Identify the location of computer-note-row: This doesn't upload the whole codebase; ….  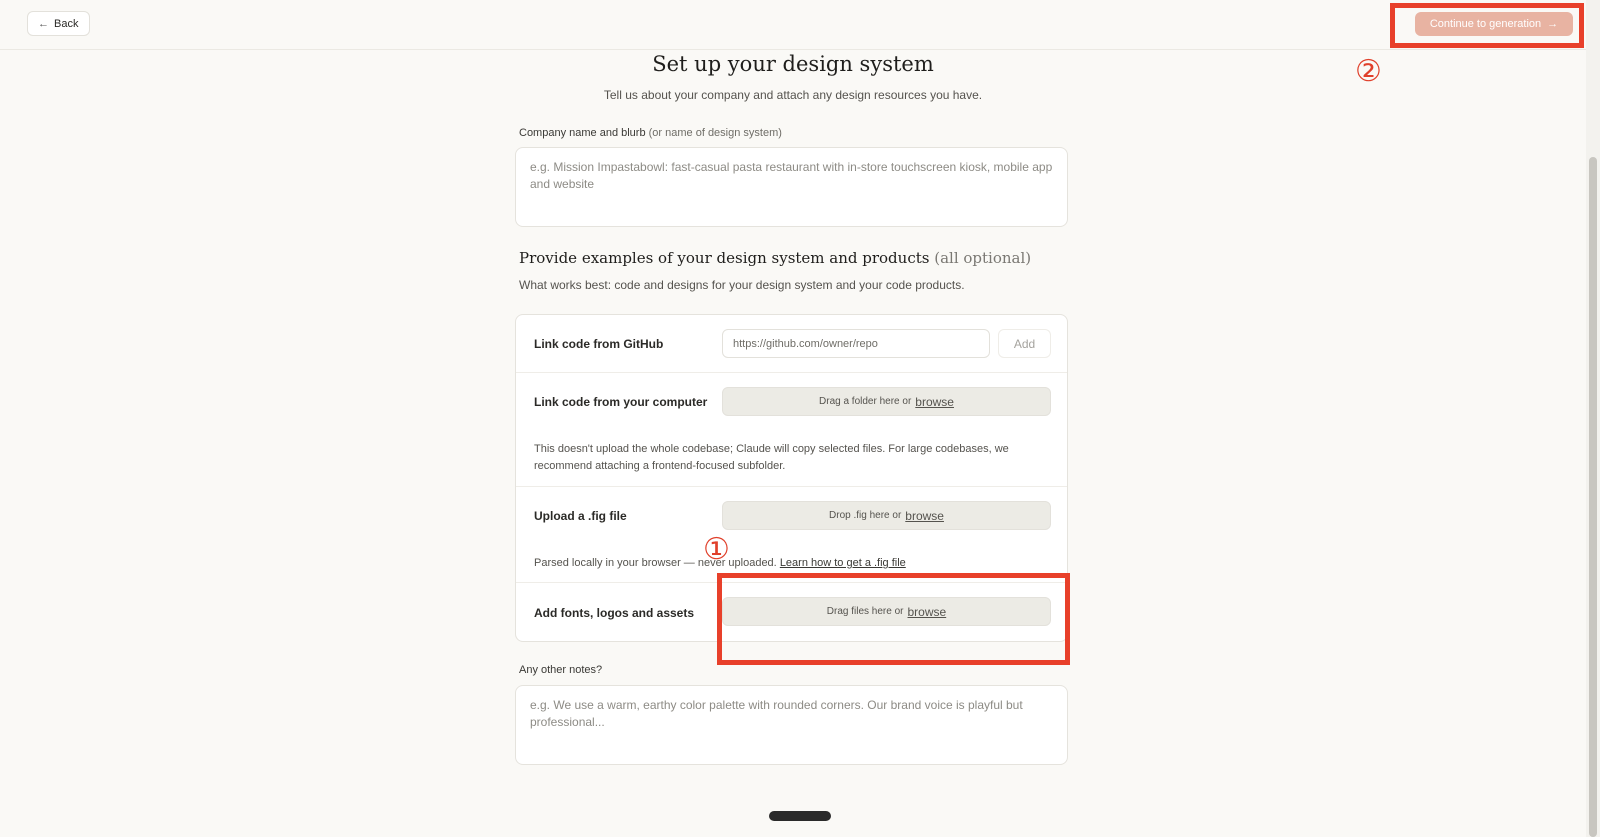
(791, 459).